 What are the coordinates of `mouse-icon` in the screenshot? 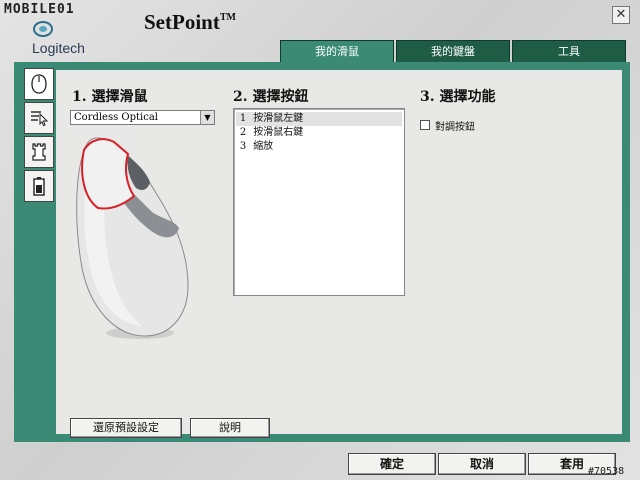 It's located at (39, 84).